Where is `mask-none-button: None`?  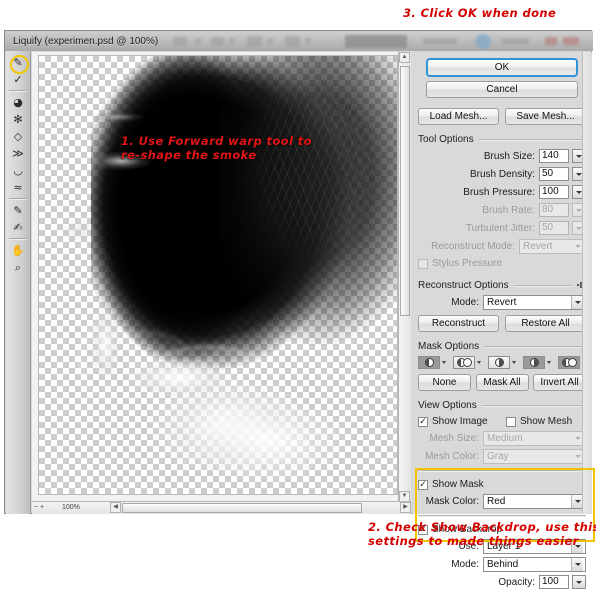
mask-none-button: None is located at coordinates (444, 382).